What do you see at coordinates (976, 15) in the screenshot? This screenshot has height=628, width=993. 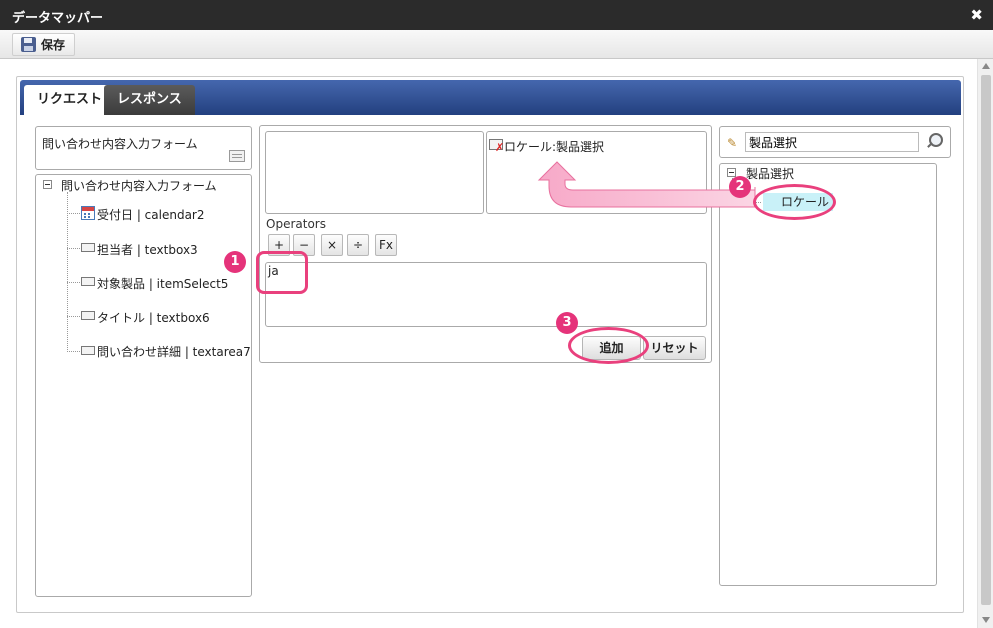 I see `close-icon: ✖` at bounding box center [976, 15].